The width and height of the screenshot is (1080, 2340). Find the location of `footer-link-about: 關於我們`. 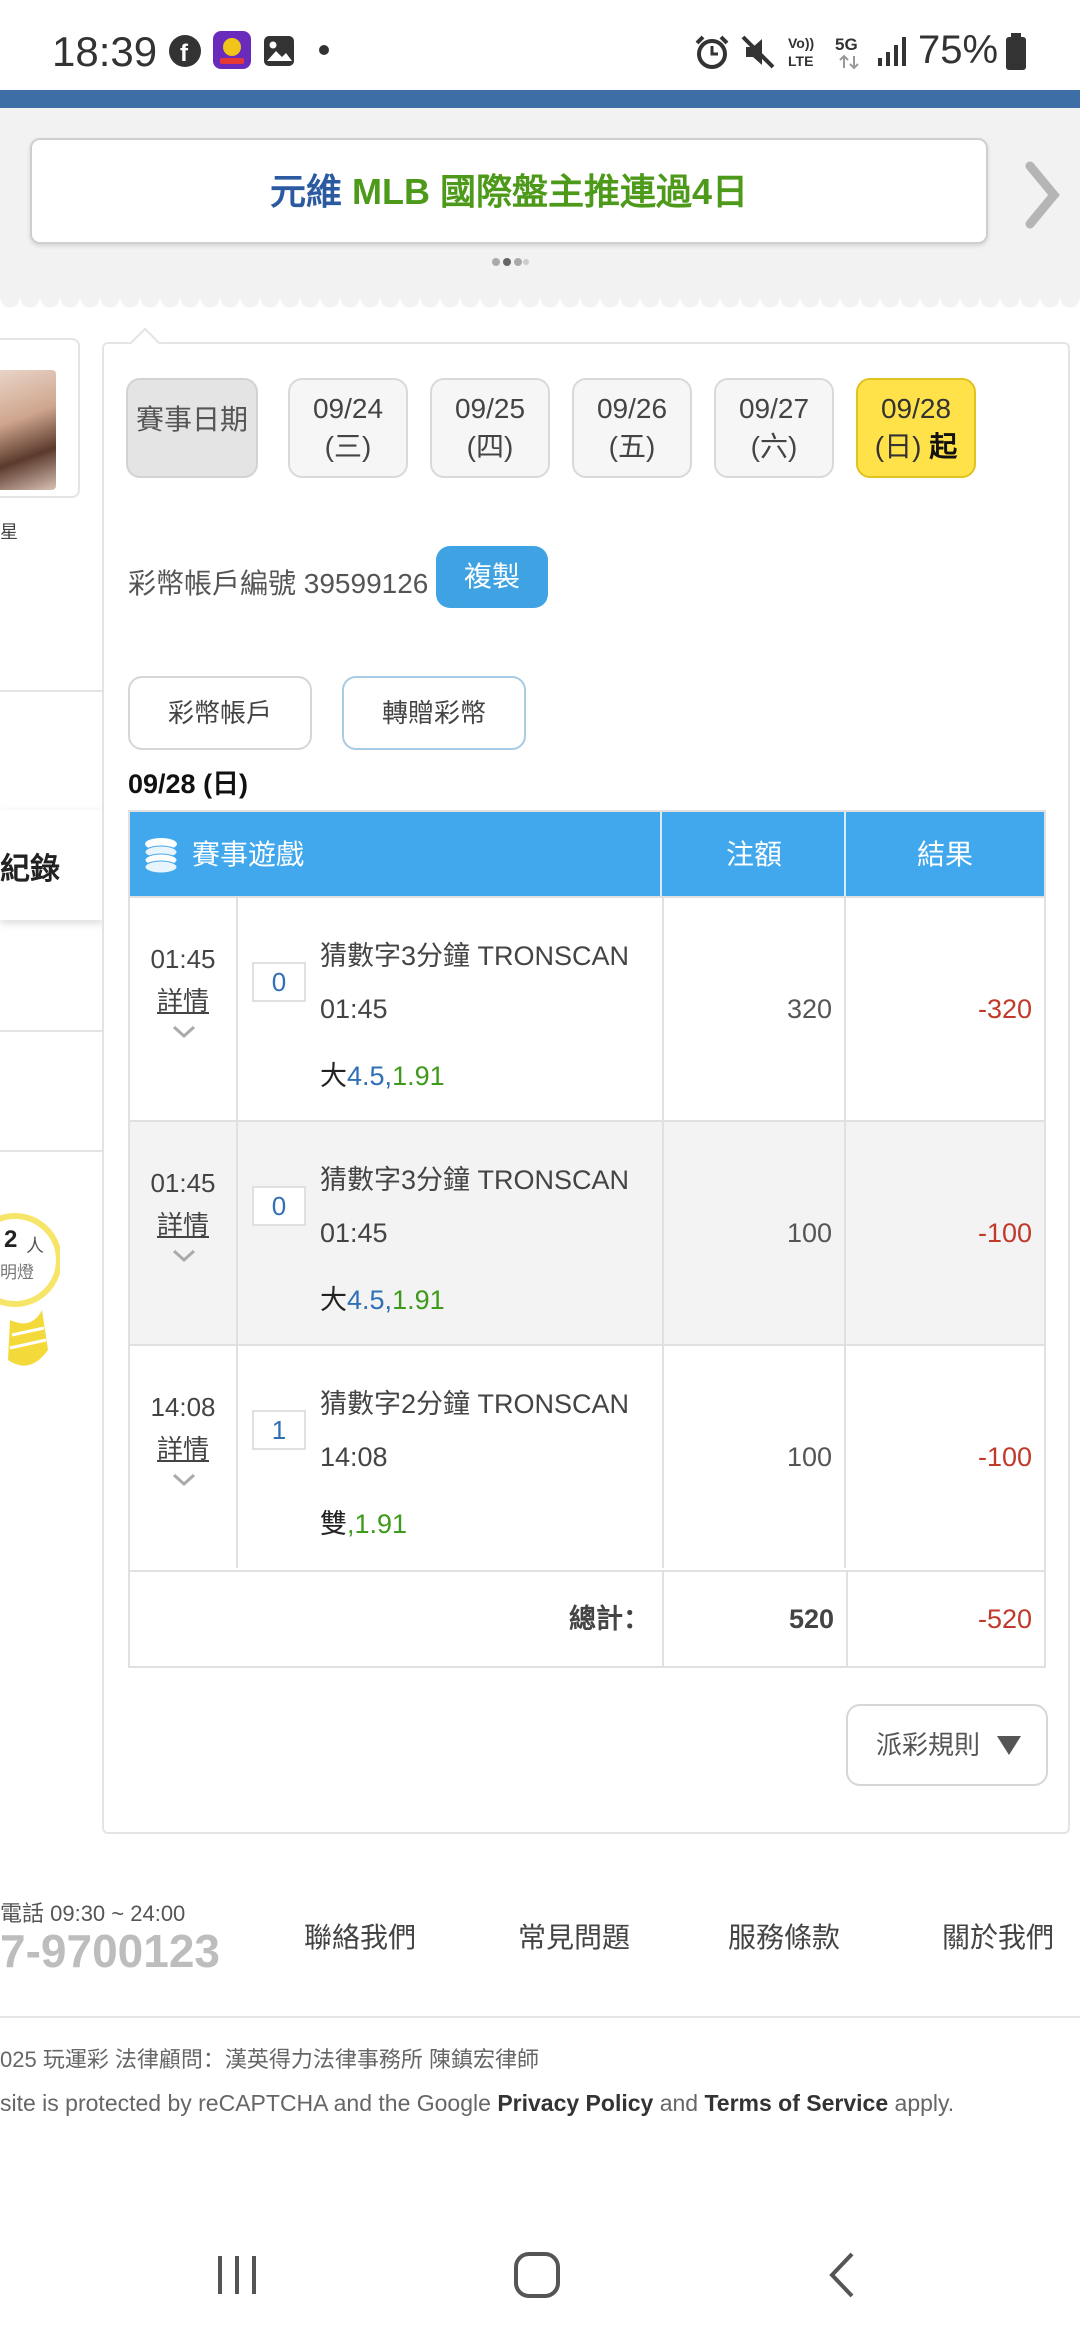

footer-link-about: 關於我們 is located at coordinates (998, 1936).